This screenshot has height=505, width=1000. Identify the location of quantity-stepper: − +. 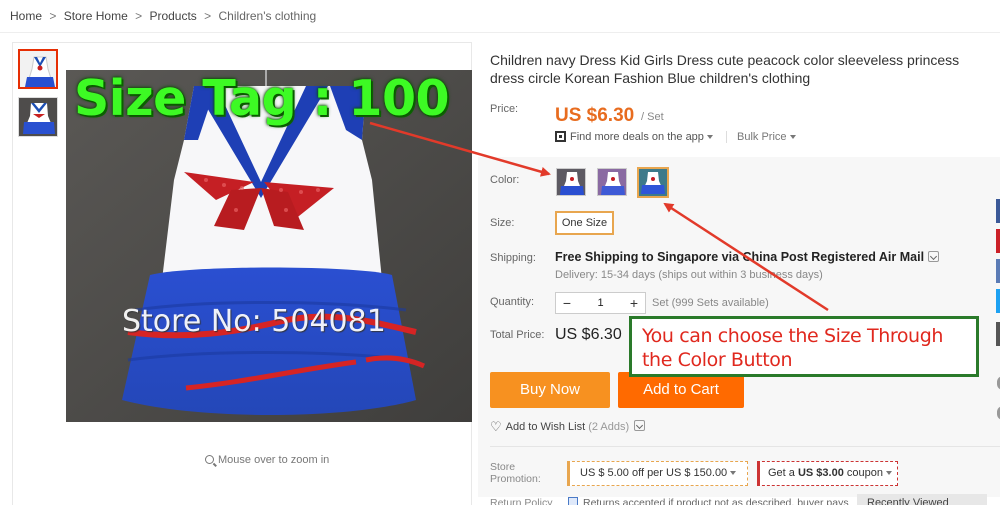
(600, 303).